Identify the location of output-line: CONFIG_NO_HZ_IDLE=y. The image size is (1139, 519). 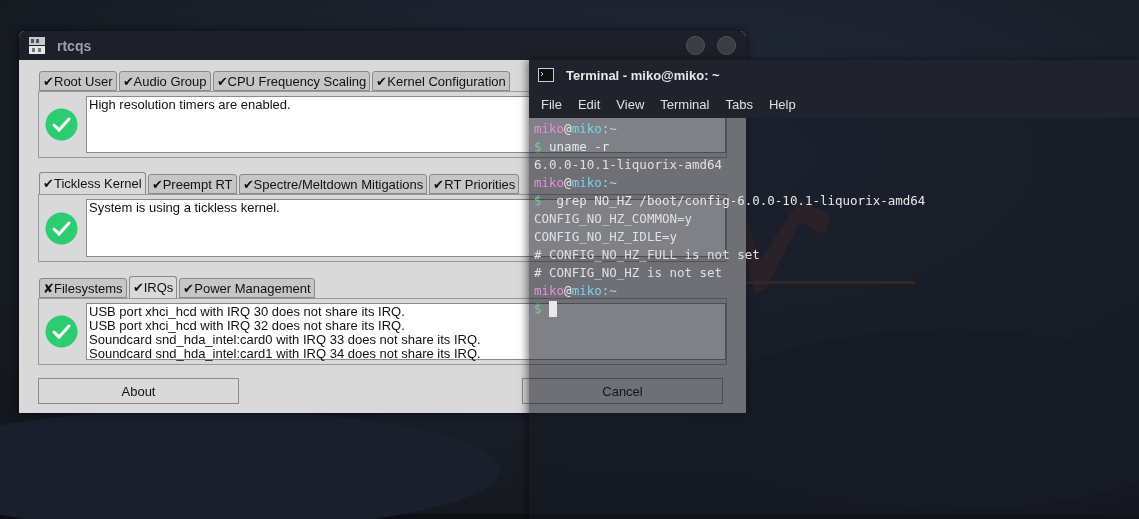
(606, 237).